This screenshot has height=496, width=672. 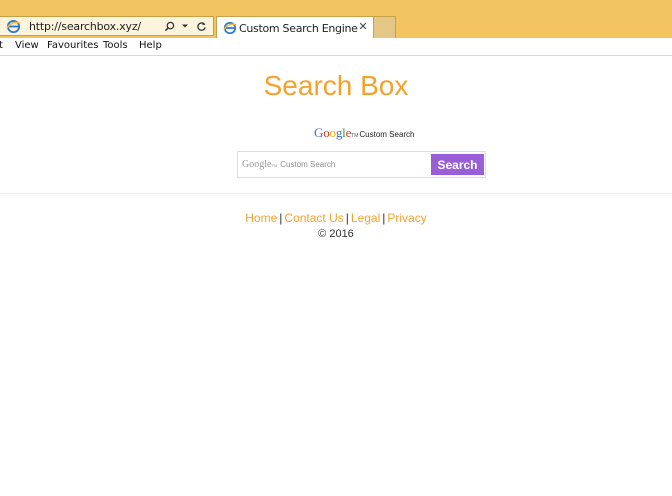 What do you see at coordinates (336, 47) in the screenshot?
I see `menu-bar: t View Favourites Tools Help` at bounding box center [336, 47].